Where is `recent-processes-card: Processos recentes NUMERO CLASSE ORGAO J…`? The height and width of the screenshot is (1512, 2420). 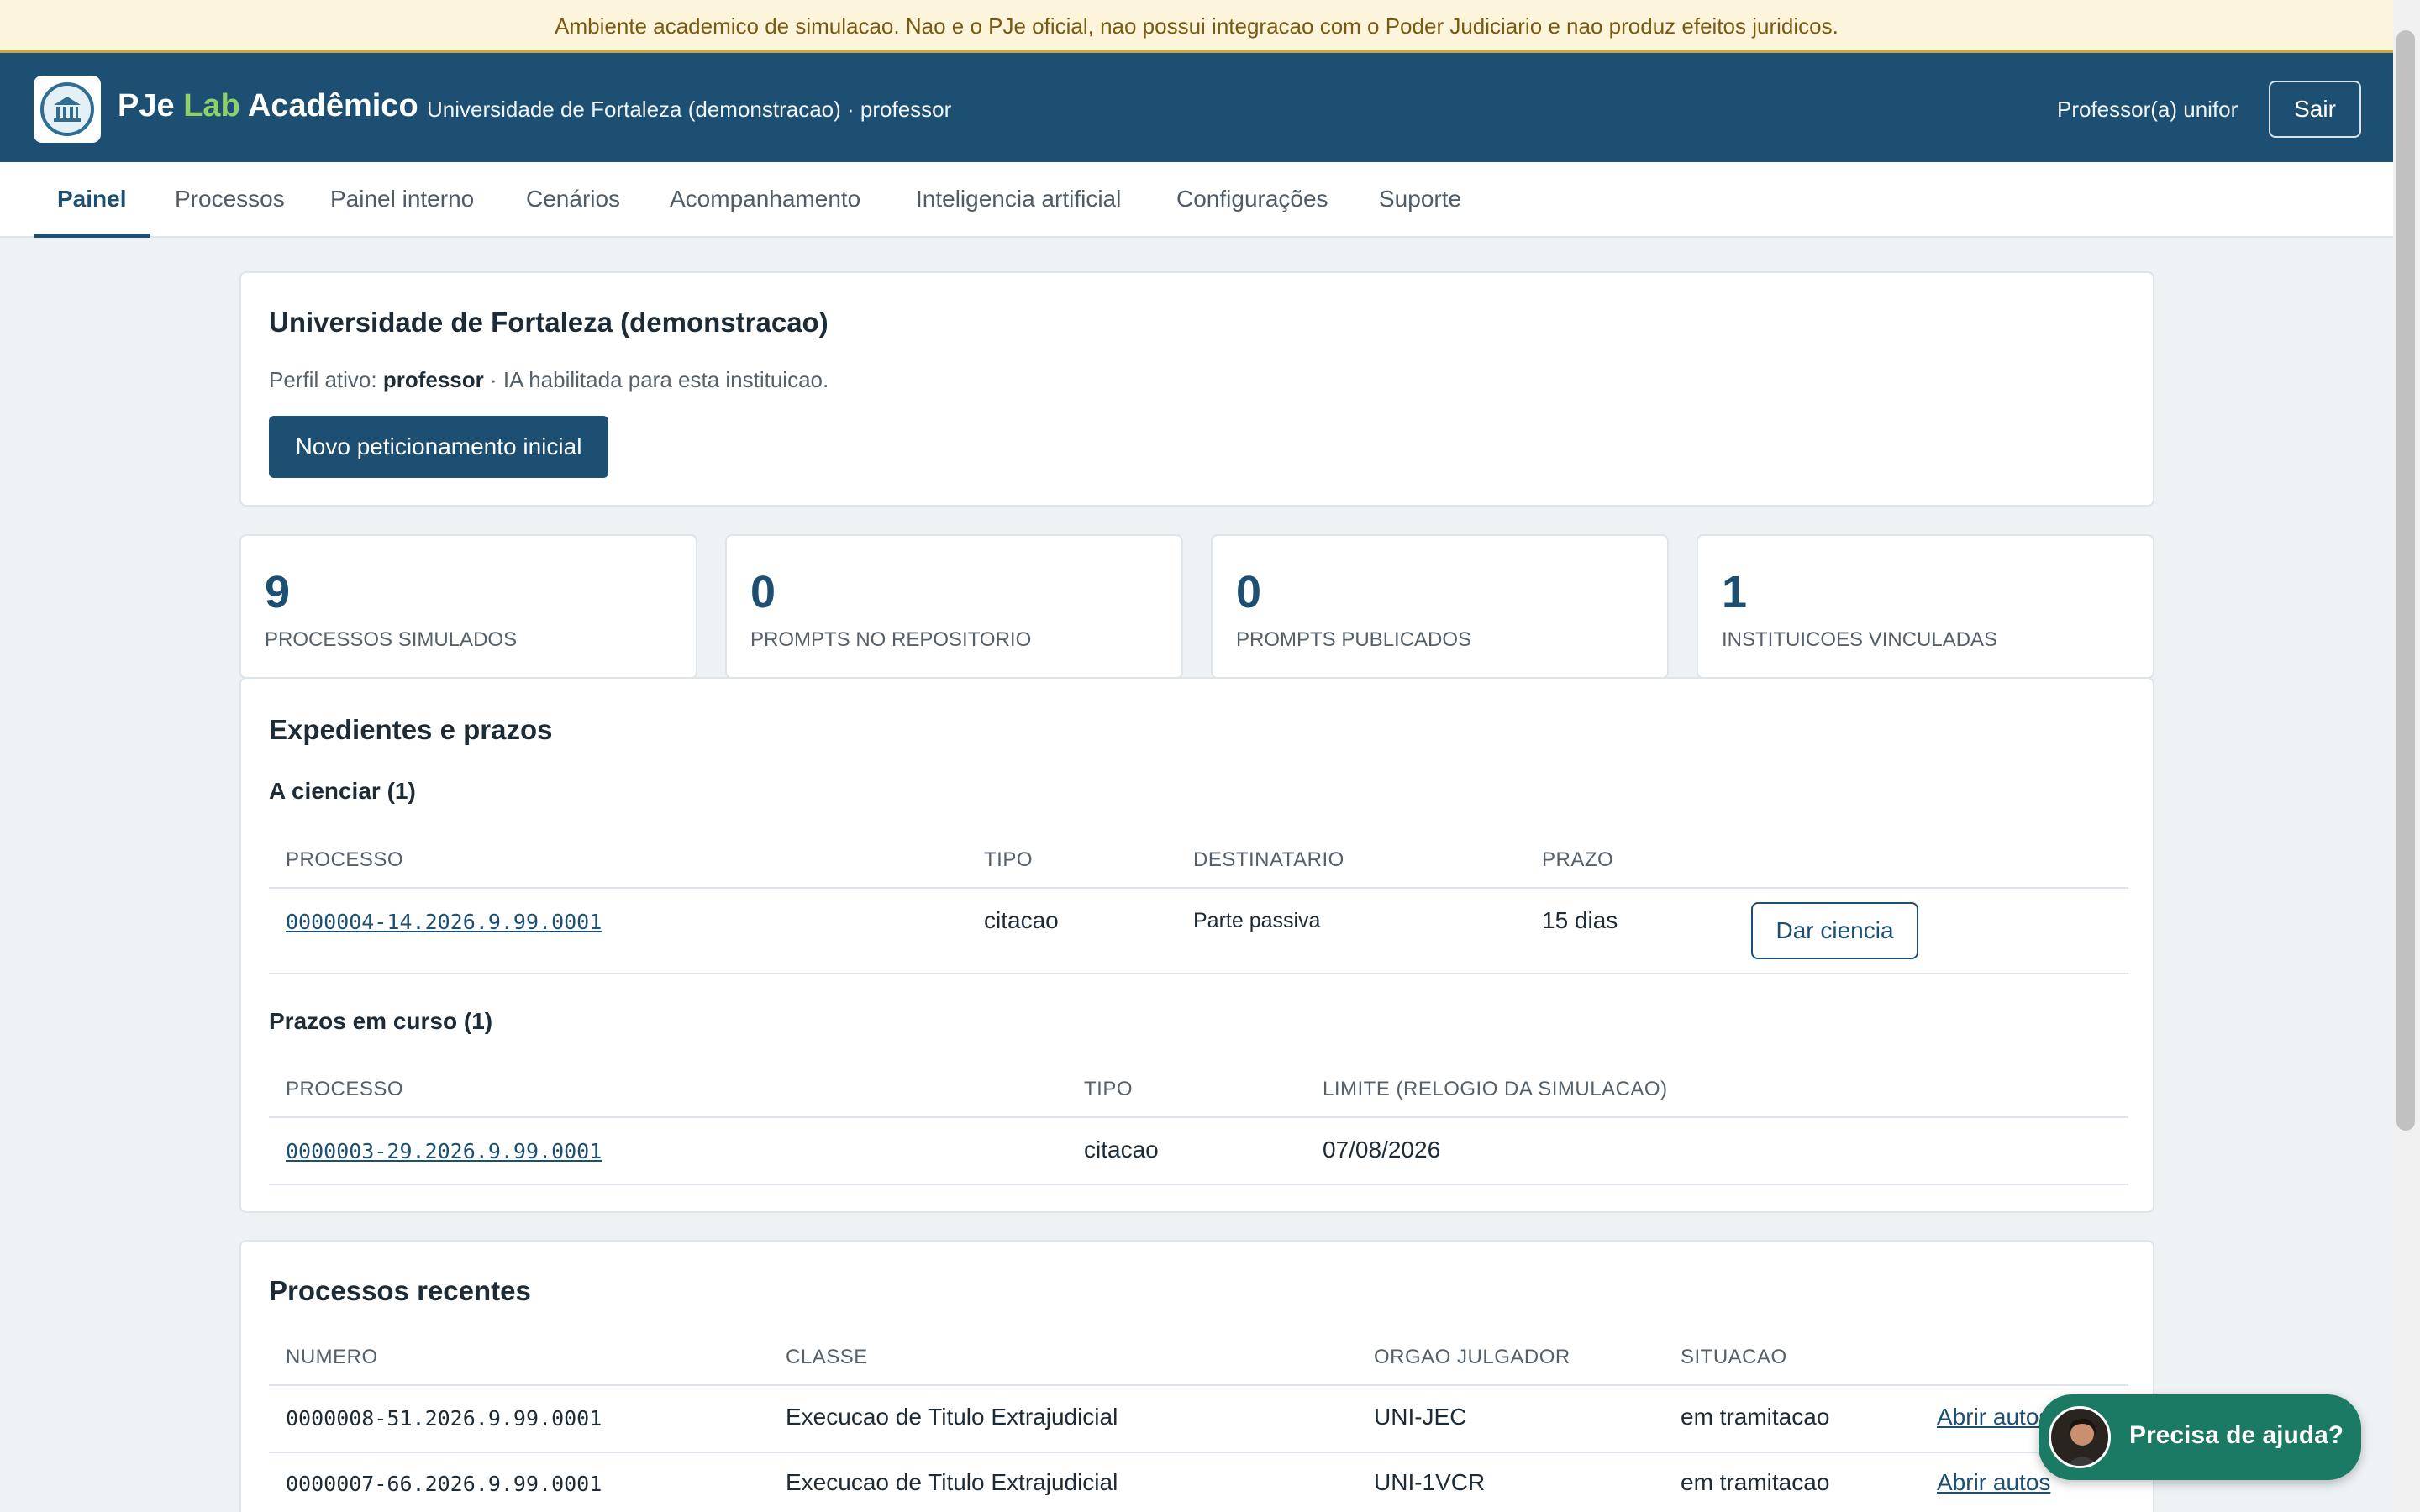 recent-processes-card: Processos recentes NUMERO CLASSE ORGAO J… is located at coordinates (1196, 1376).